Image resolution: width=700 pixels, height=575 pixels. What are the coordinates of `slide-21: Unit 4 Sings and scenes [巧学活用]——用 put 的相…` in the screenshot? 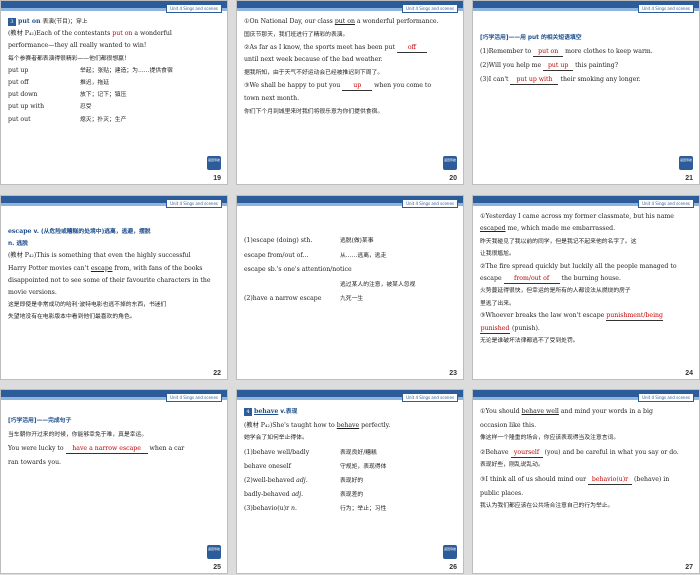 It's located at (586, 92).